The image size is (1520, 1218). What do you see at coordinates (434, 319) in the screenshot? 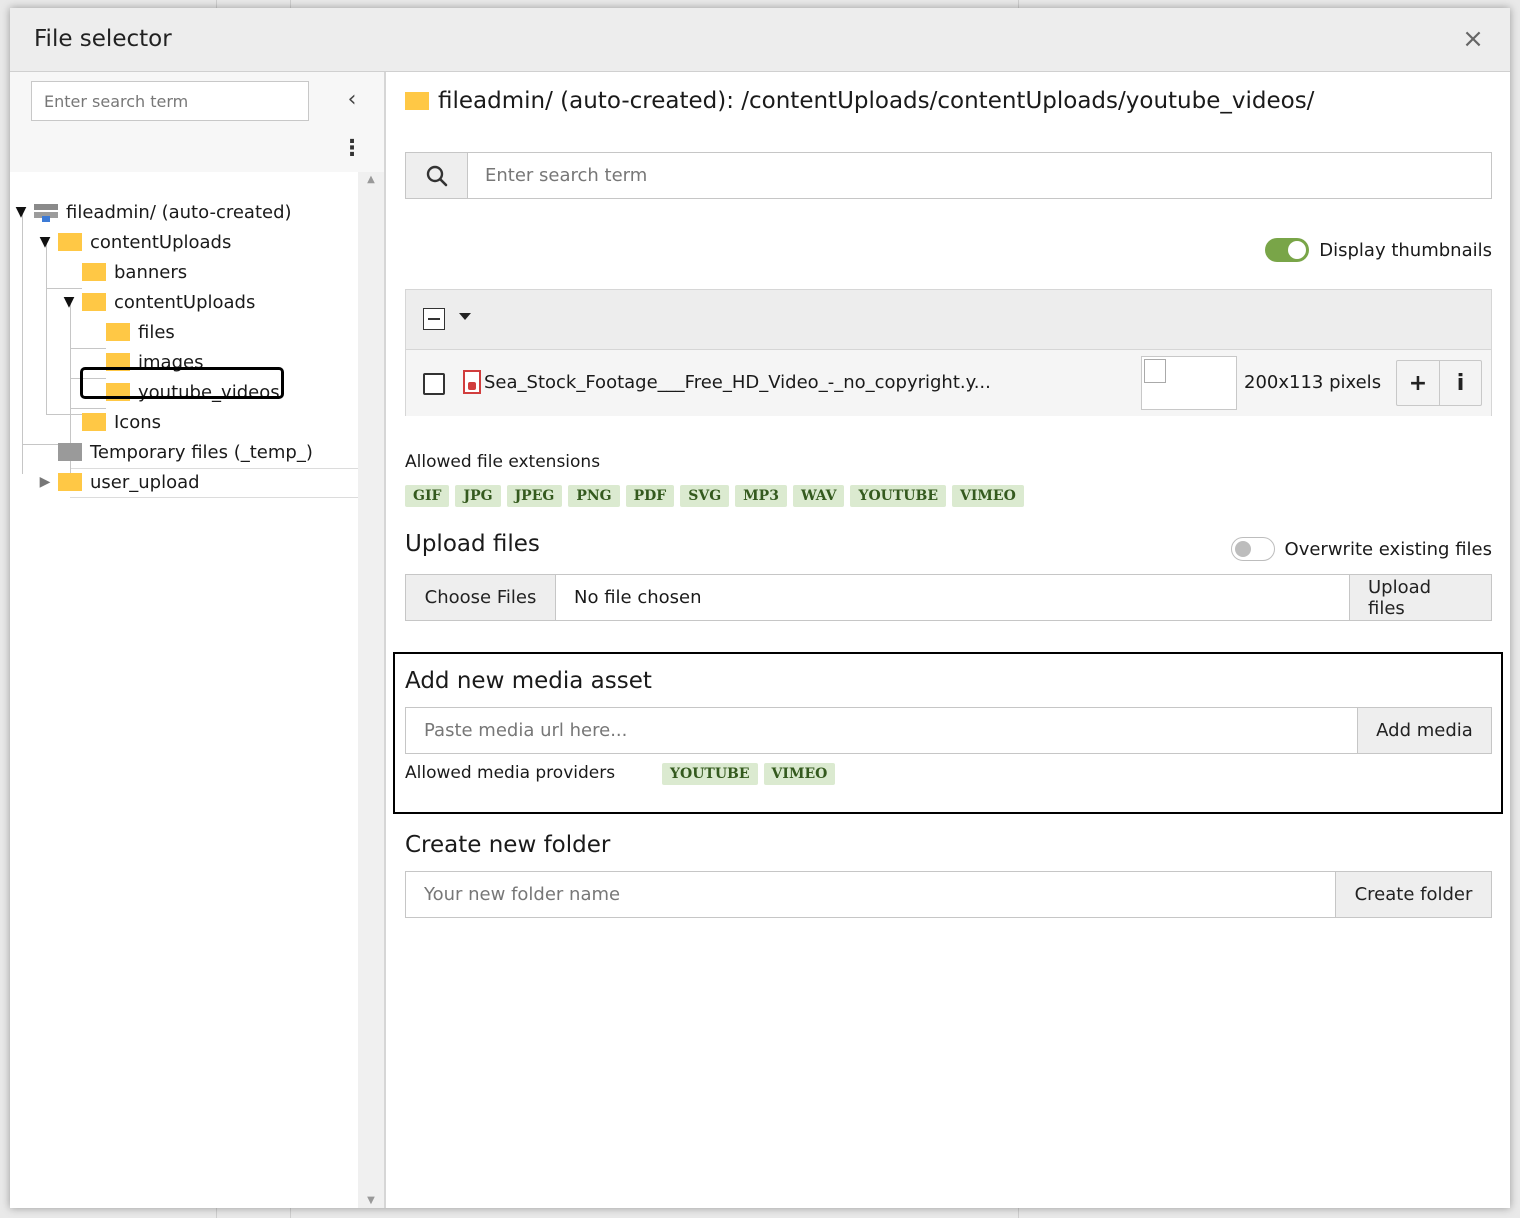
I see `select-all-checkbox` at bounding box center [434, 319].